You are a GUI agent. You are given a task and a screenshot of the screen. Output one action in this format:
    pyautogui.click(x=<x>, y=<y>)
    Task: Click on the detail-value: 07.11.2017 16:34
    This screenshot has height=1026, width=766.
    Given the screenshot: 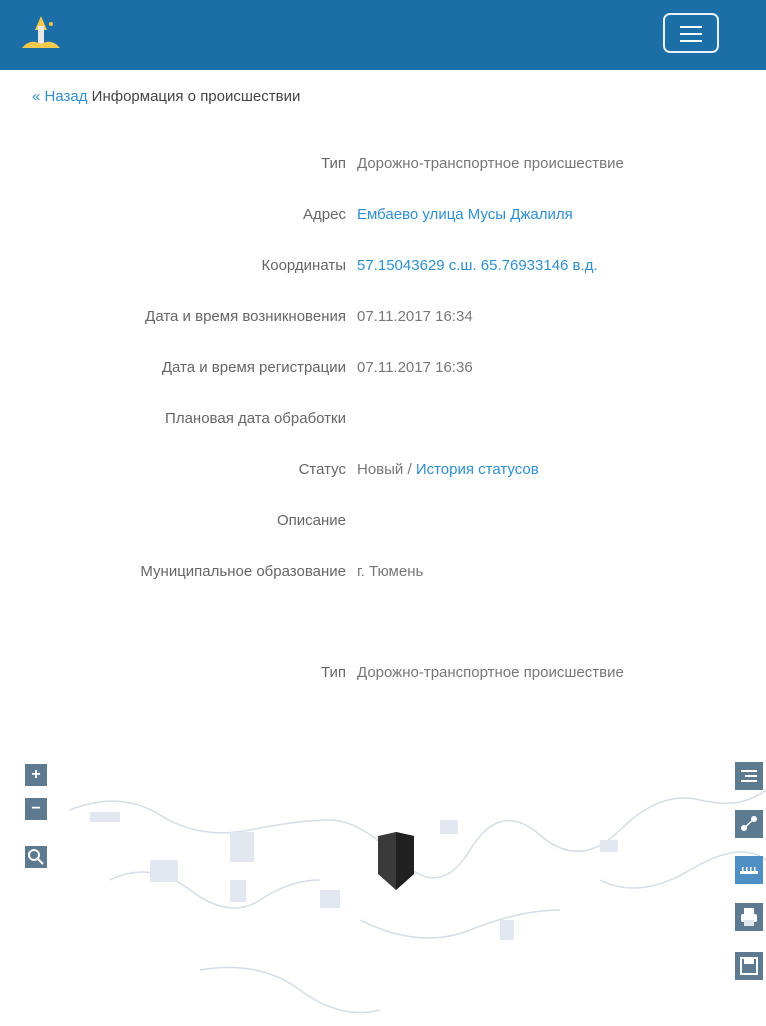 What is the action you would take?
    pyautogui.click(x=415, y=316)
    